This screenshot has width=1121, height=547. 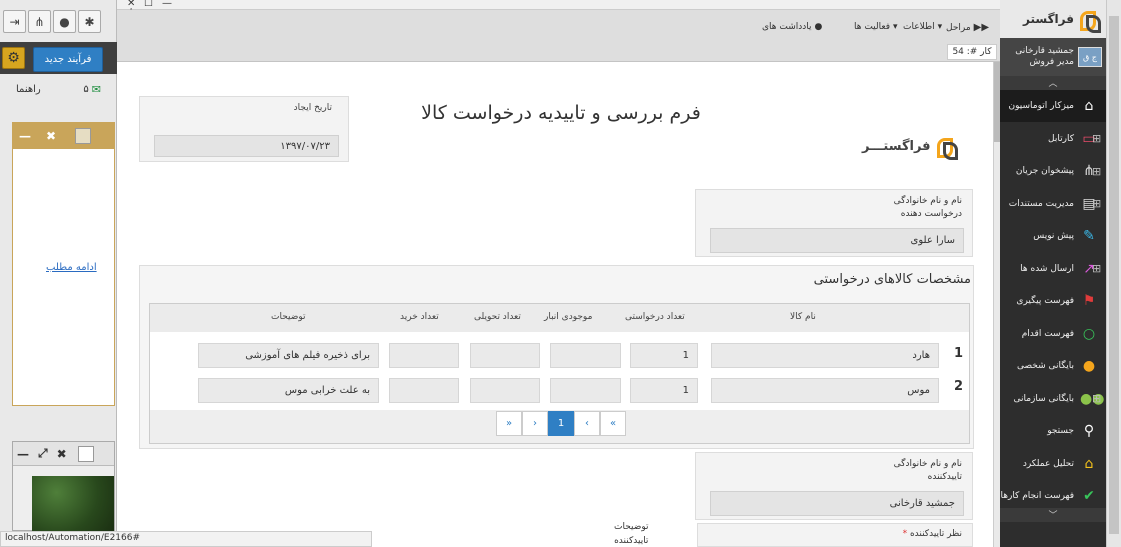 I want to click on cell-description: برای ذخیره فیلم های آموزشی, so click(x=288, y=355).